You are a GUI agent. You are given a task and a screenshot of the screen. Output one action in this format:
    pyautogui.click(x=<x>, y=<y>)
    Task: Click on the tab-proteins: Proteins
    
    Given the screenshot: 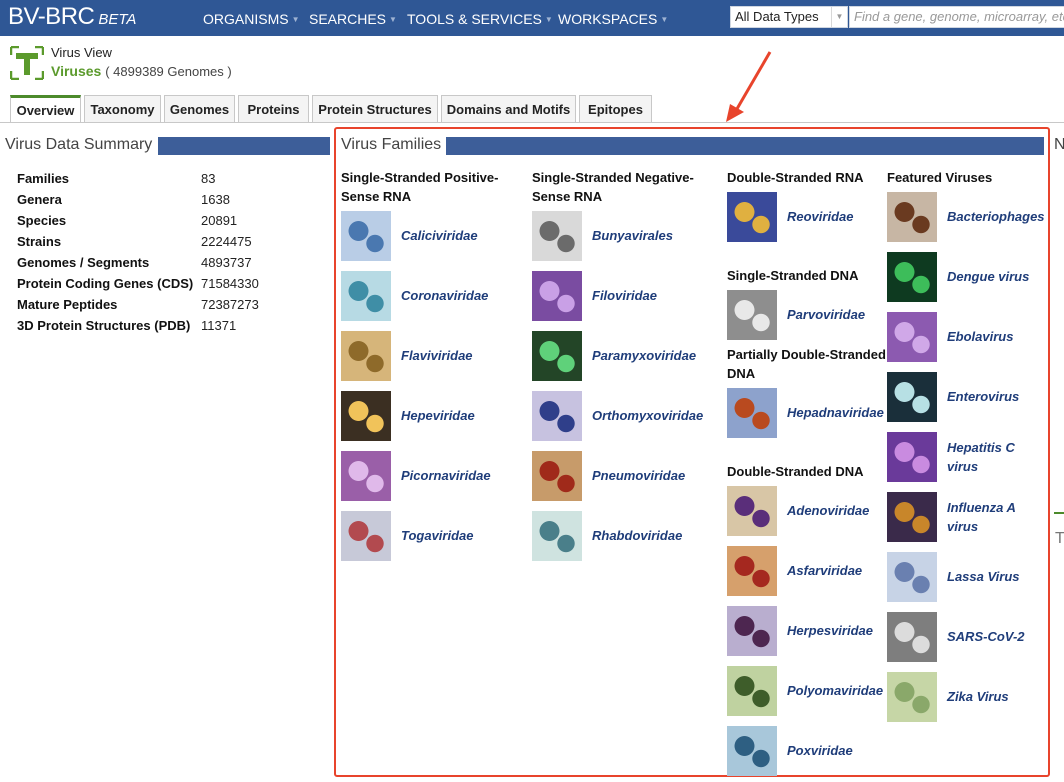 What is the action you would take?
    pyautogui.click(x=273, y=109)
    